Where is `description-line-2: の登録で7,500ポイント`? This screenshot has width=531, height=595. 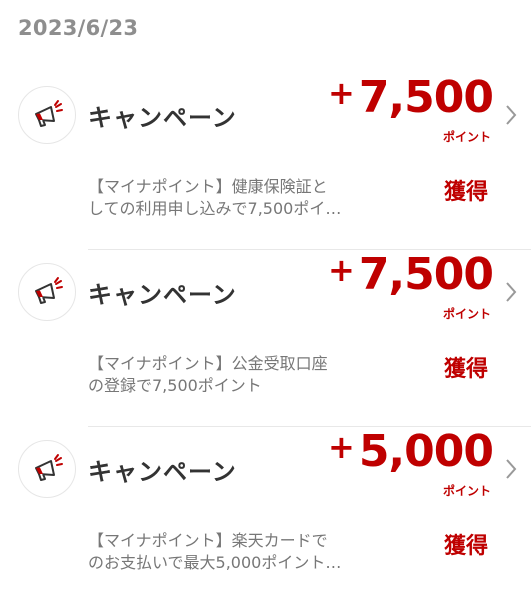
description-line-2: の登録で7,500ポイント is located at coordinates (175, 385).